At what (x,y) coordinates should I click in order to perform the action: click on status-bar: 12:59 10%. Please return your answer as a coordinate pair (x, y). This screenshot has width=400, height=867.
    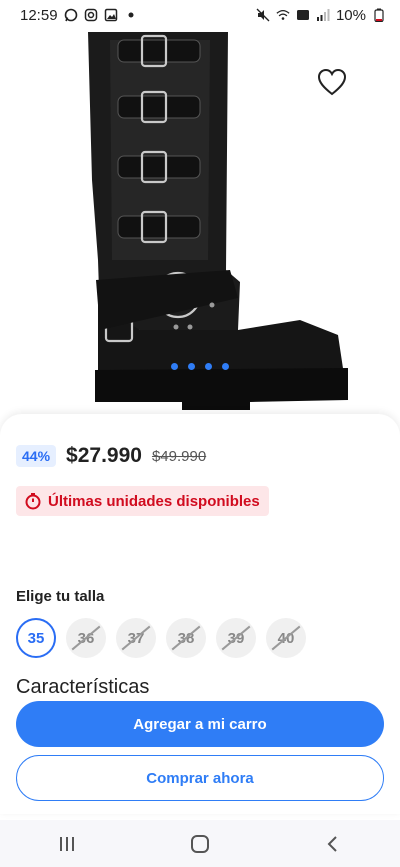
    Looking at the image, I should click on (200, 15).